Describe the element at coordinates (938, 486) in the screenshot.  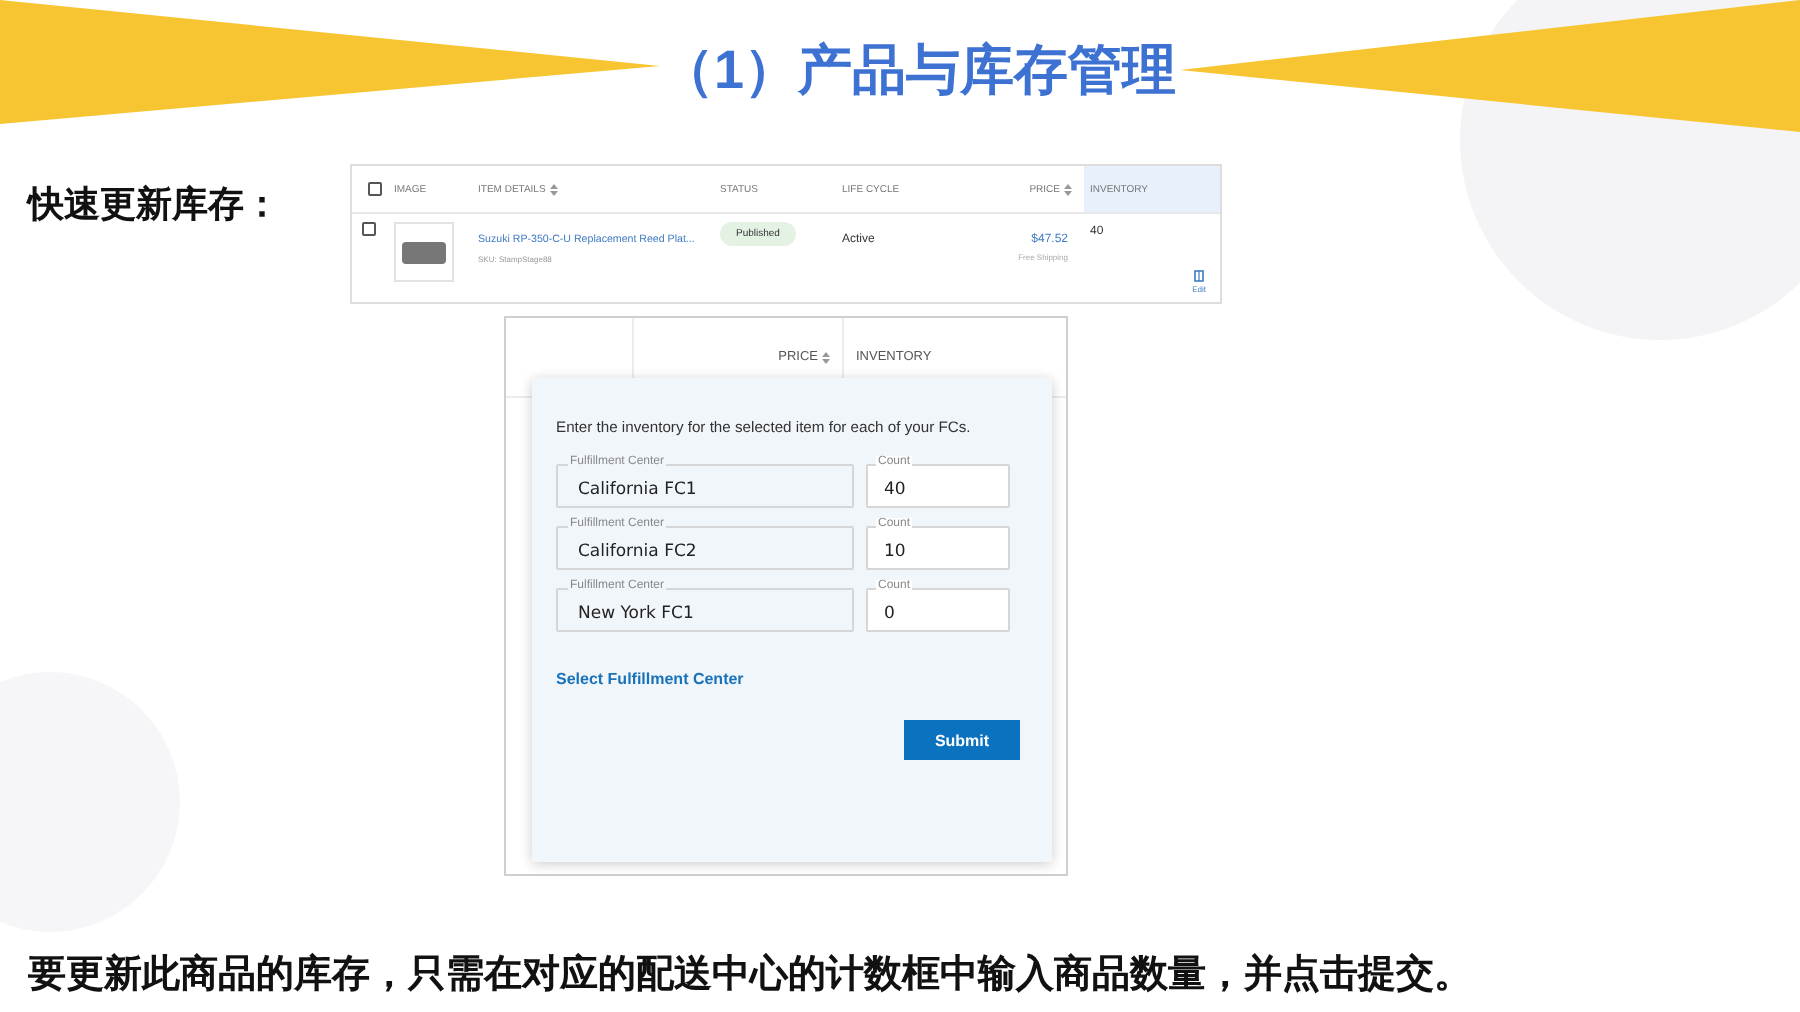
I see `count-field: 40` at that location.